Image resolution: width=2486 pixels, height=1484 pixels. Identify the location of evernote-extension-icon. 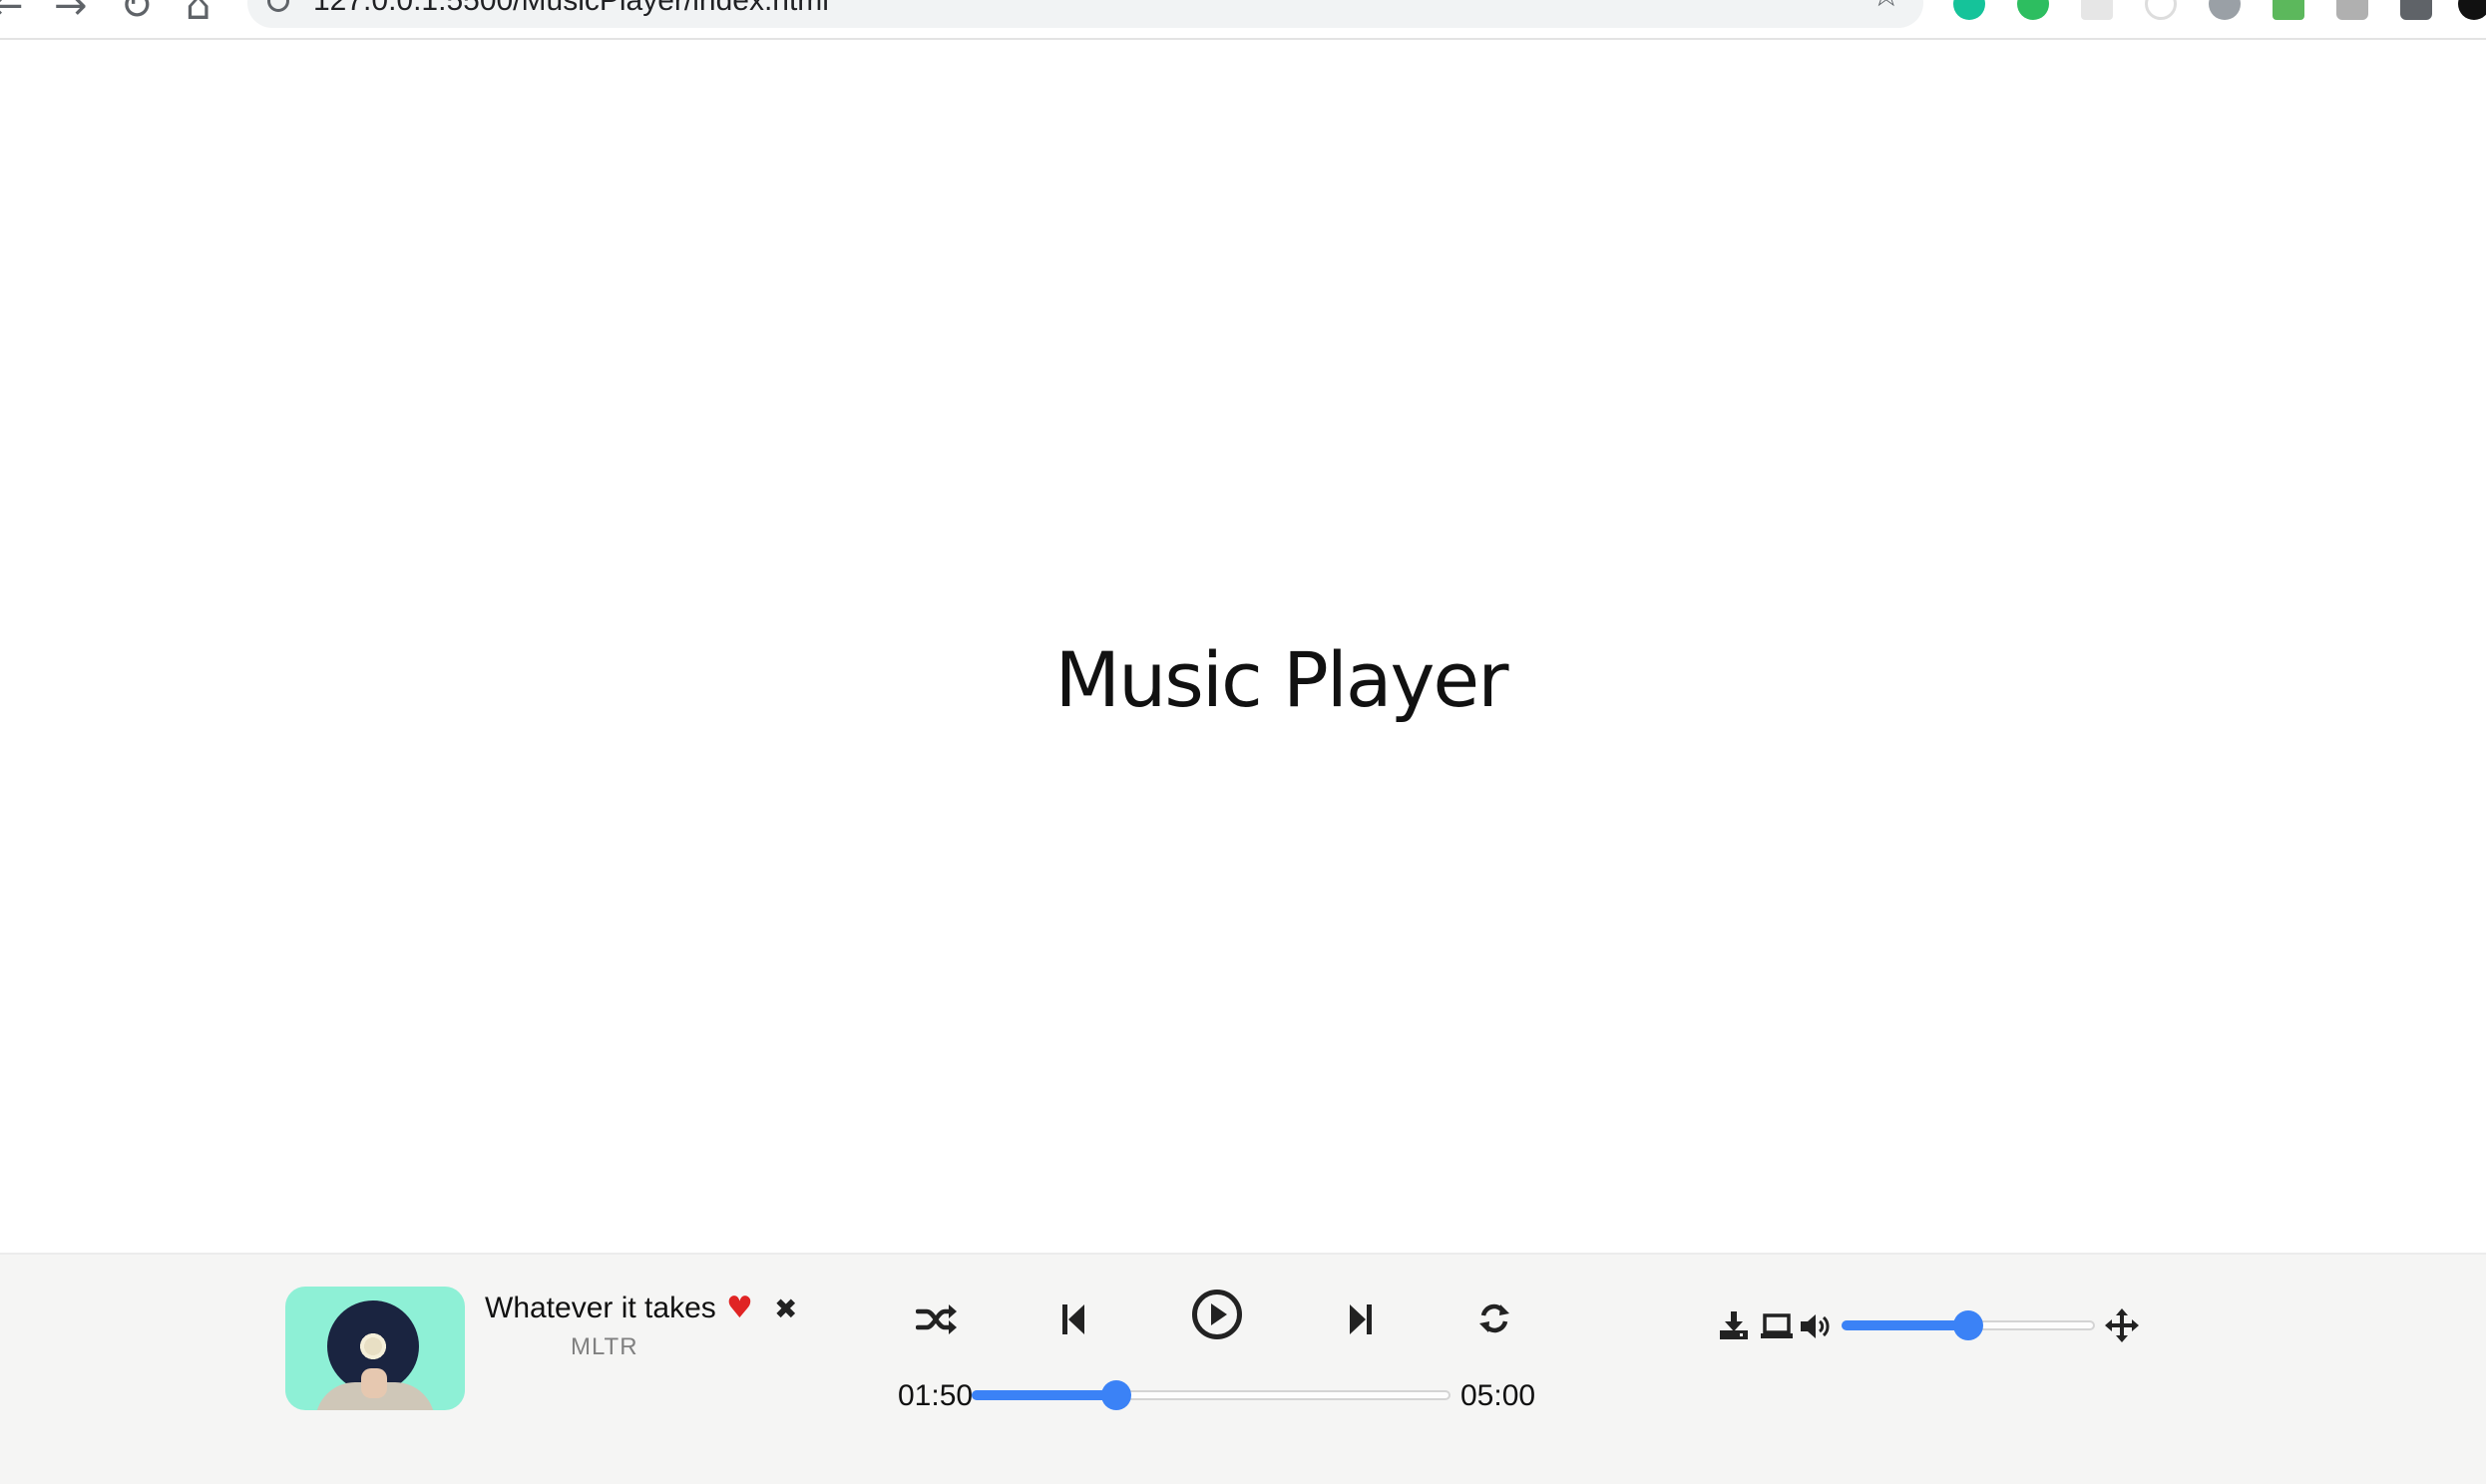
(2033, 10).